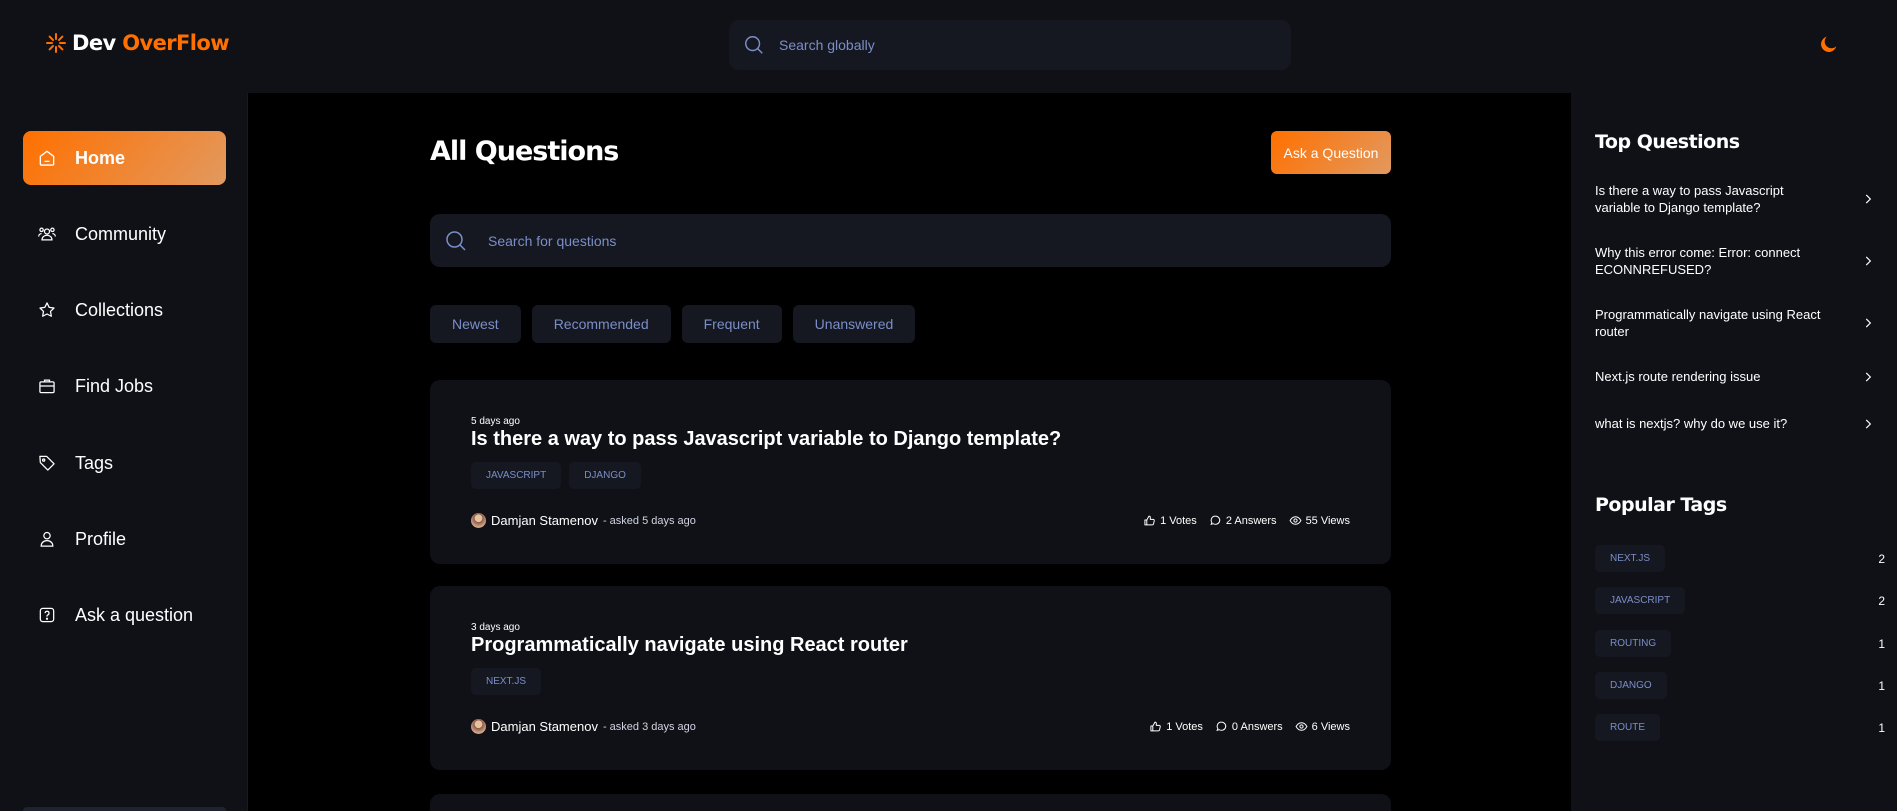 The height and width of the screenshot is (811, 1897). I want to click on top-question-item: what is nextjs? why do we use it?, so click(1735, 423).